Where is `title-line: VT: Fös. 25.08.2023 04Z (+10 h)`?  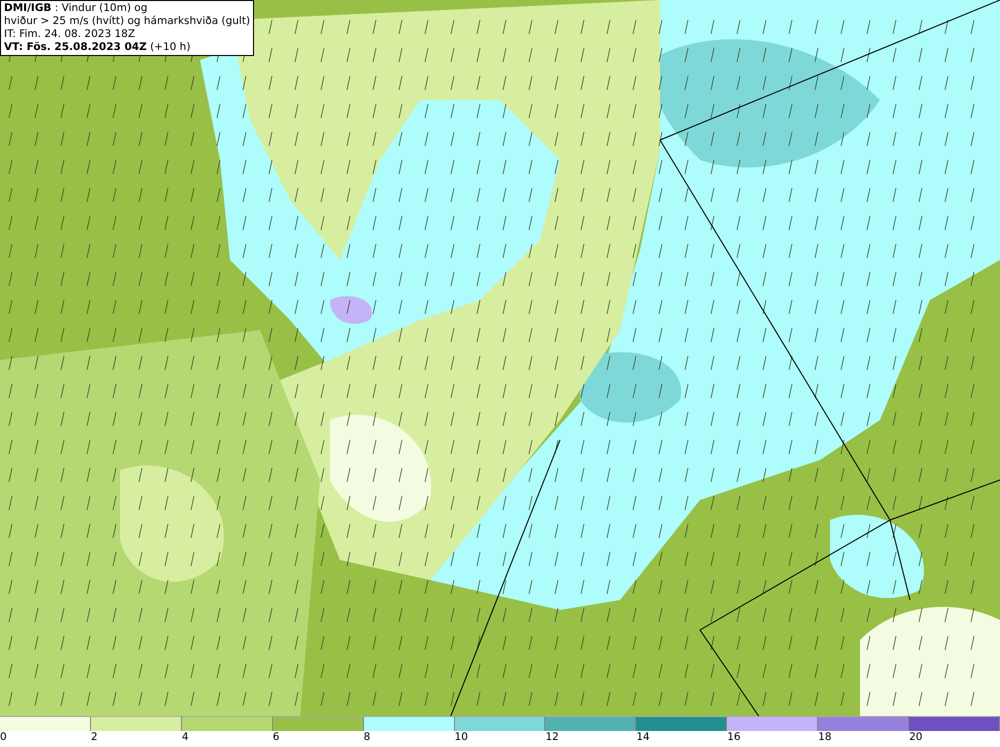 title-line: VT: Fös. 25.08.2023 04Z (+10 h) is located at coordinates (98, 47).